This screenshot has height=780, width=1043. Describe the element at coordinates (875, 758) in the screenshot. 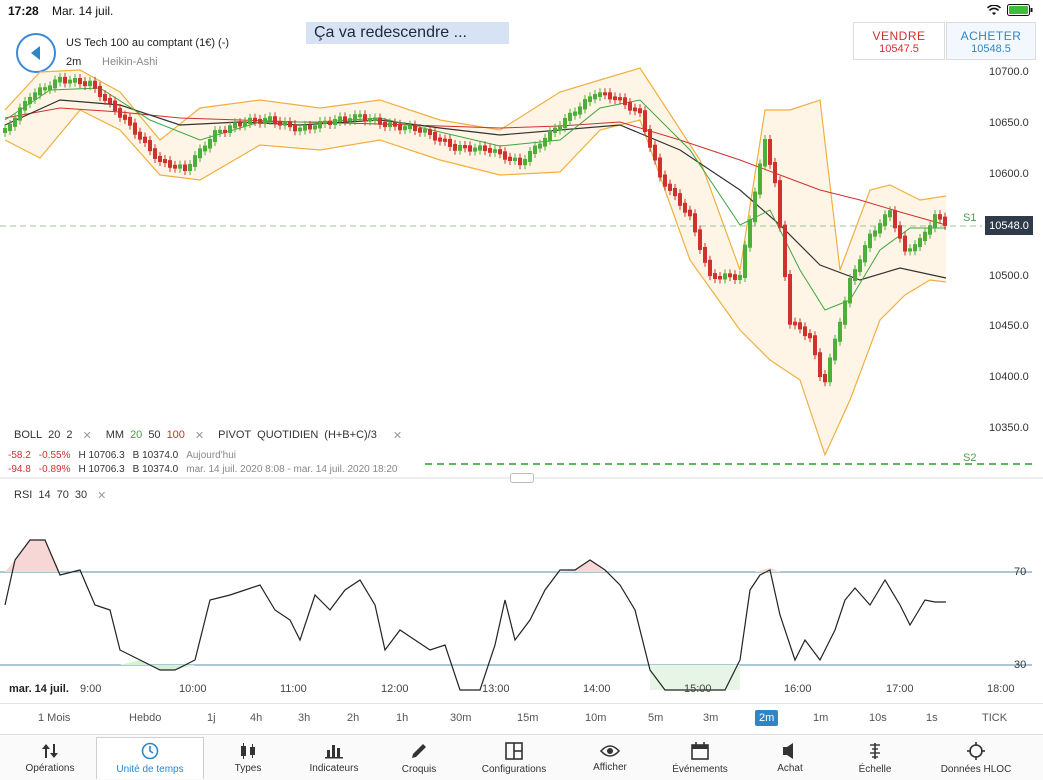

I see `tool-echelle: Échelle` at that location.